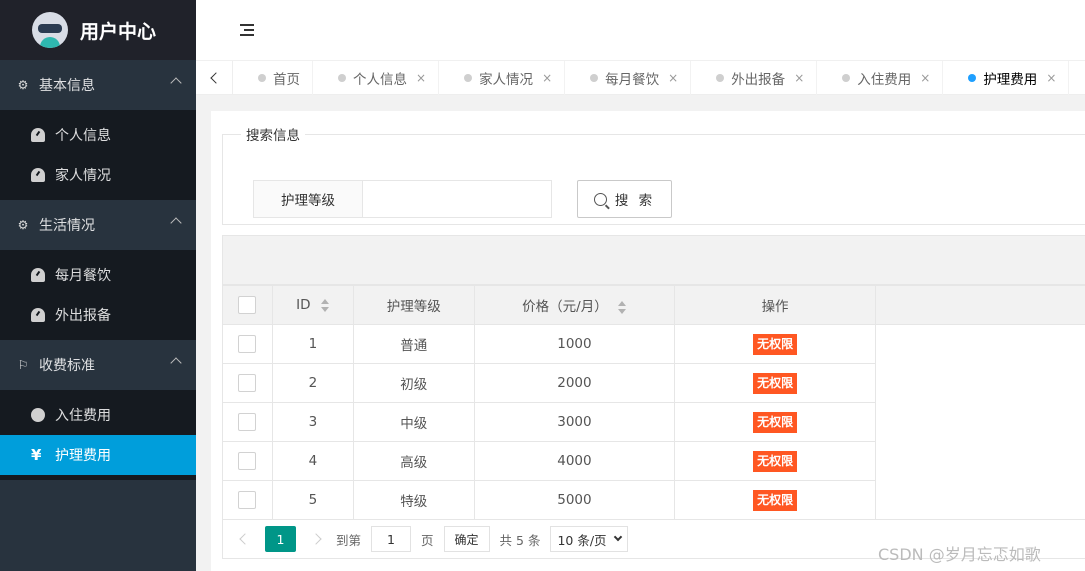 The width and height of the screenshot is (1085, 571). What do you see at coordinates (280, 539) in the screenshot?
I see `current-page-button: 1` at bounding box center [280, 539].